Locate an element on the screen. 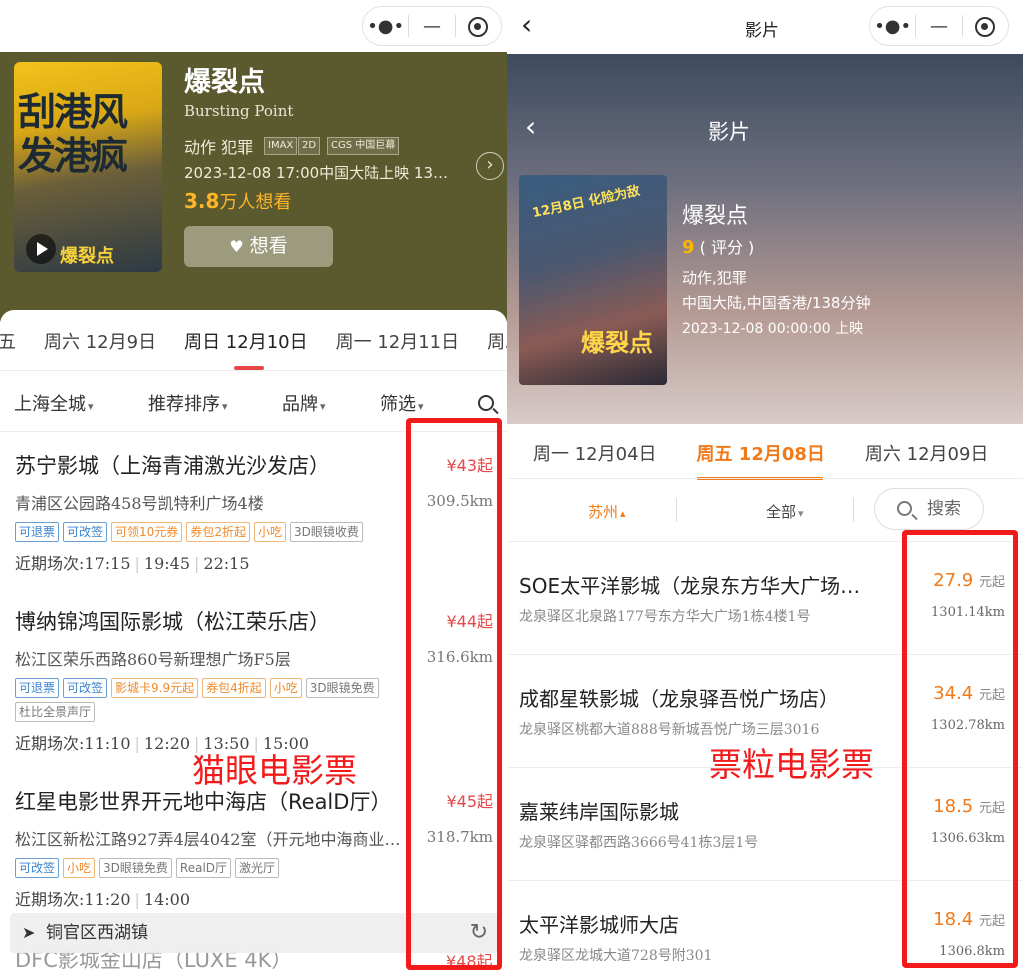  tab-date-active: 周日 12月10日 is located at coordinates (246, 349).